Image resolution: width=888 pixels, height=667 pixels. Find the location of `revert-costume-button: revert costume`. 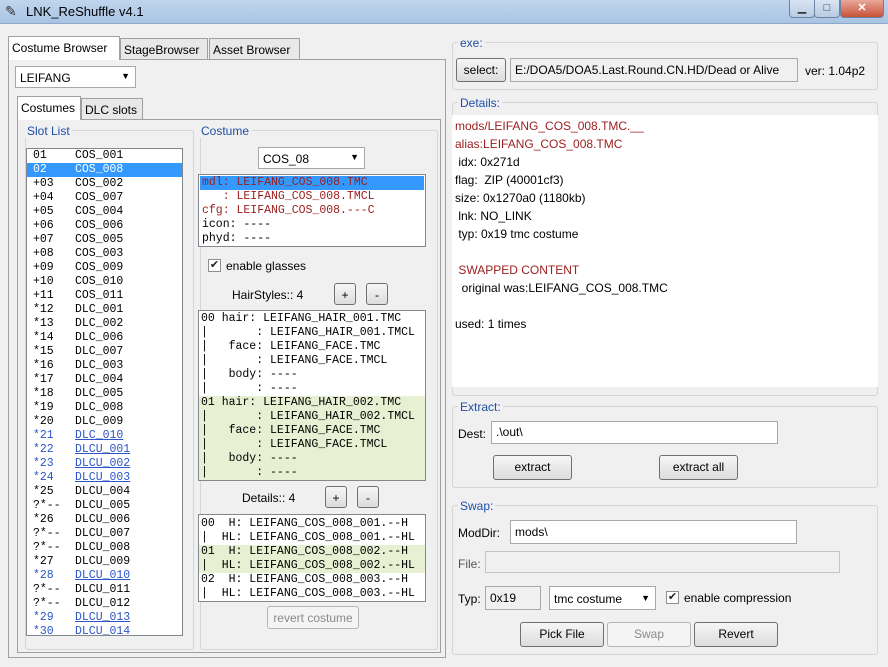

revert-costume-button: revert costume is located at coordinates (313, 617).